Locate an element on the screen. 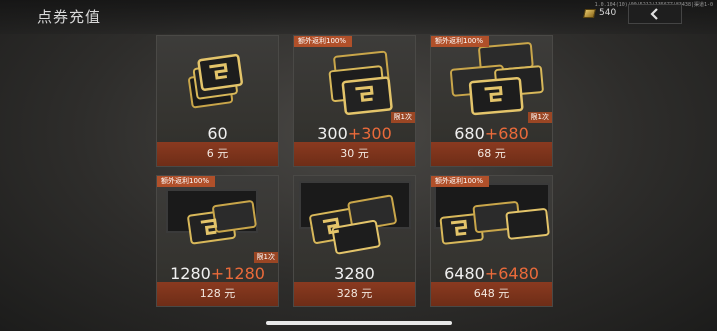  home-indicator is located at coordinates (359, 323).